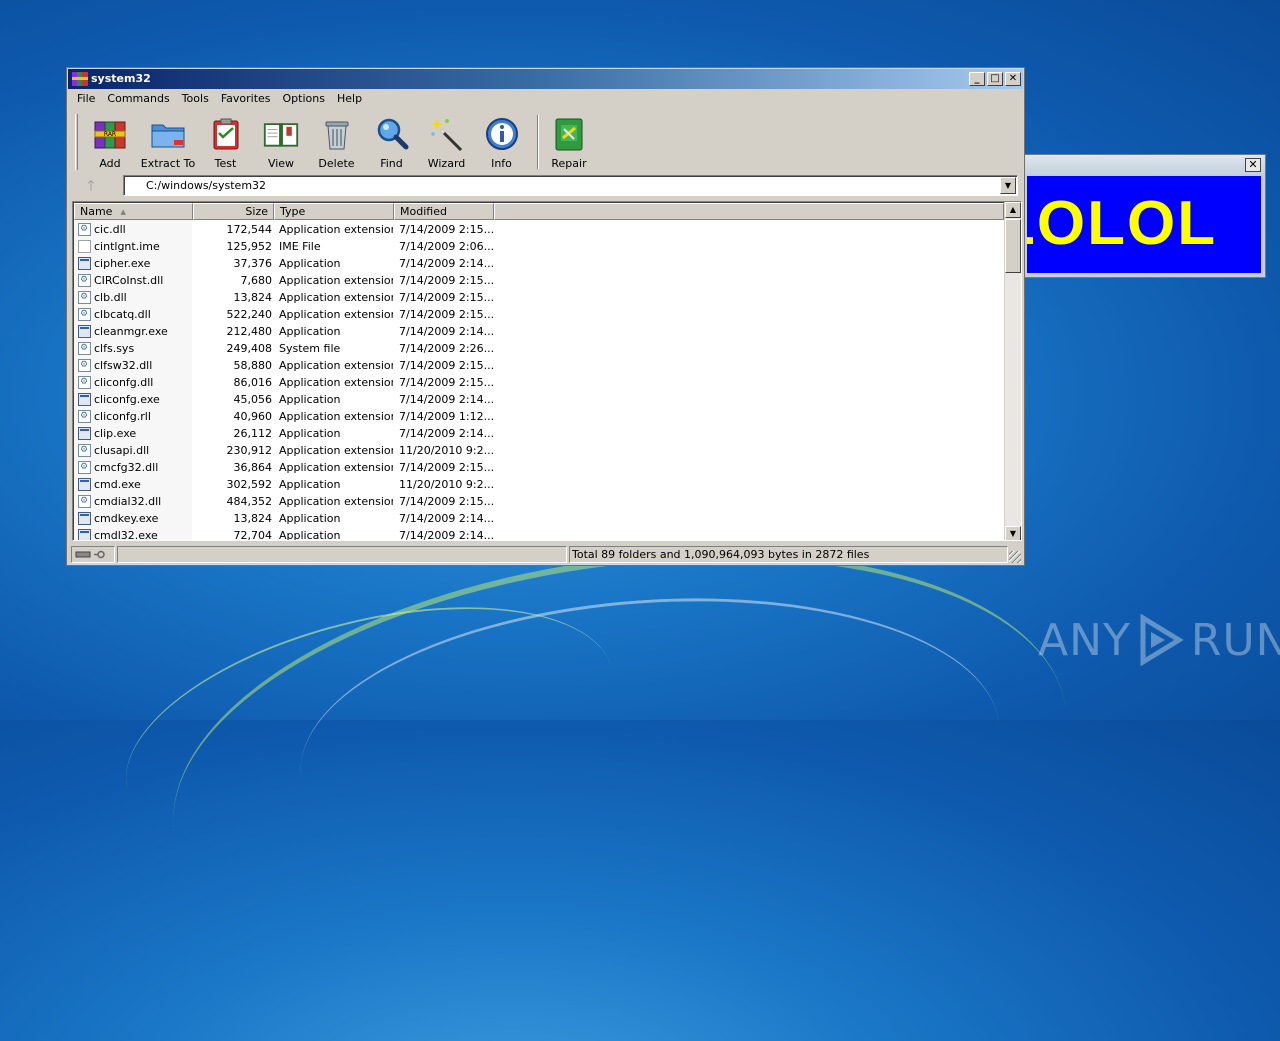  I want to click on add-button: RAR Add, so click(110, 141).